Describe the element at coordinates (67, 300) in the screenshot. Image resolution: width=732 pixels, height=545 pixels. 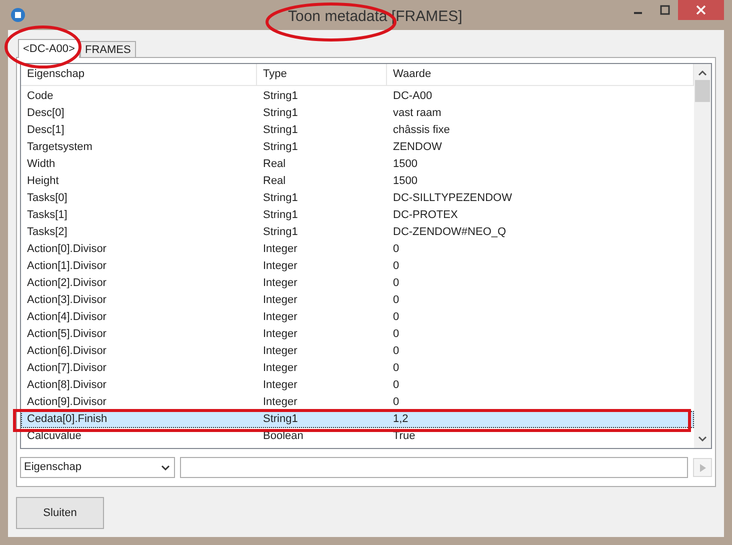
I see `table-cell-text: Action[3].Divisor` at that location.